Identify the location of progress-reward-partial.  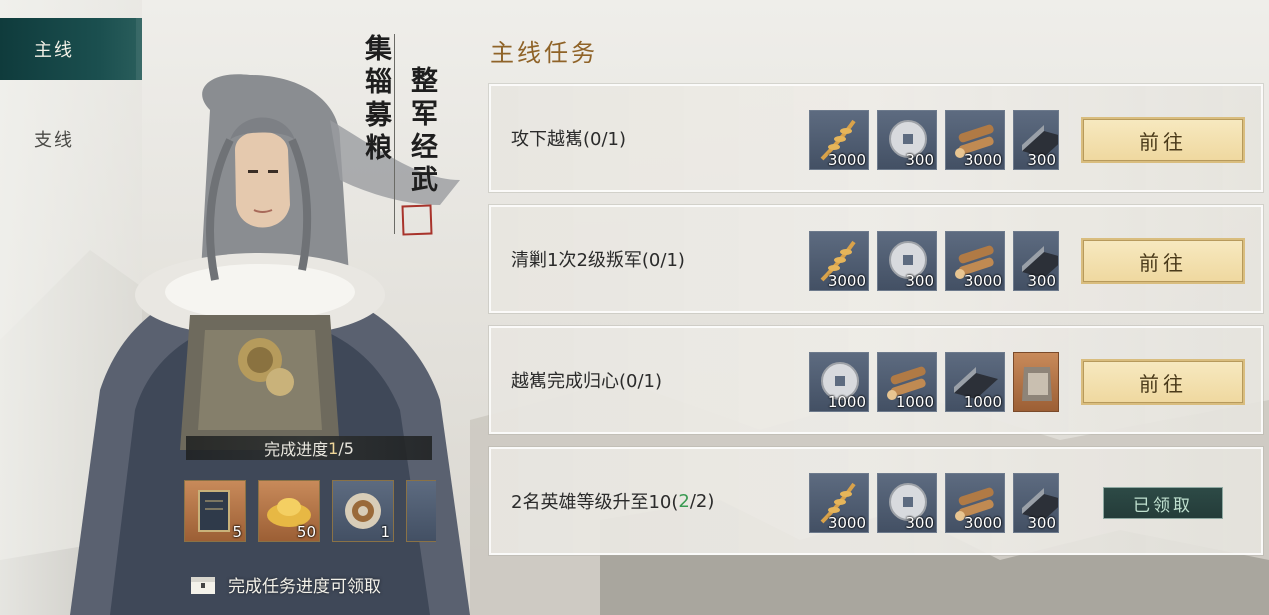
(421, 511).